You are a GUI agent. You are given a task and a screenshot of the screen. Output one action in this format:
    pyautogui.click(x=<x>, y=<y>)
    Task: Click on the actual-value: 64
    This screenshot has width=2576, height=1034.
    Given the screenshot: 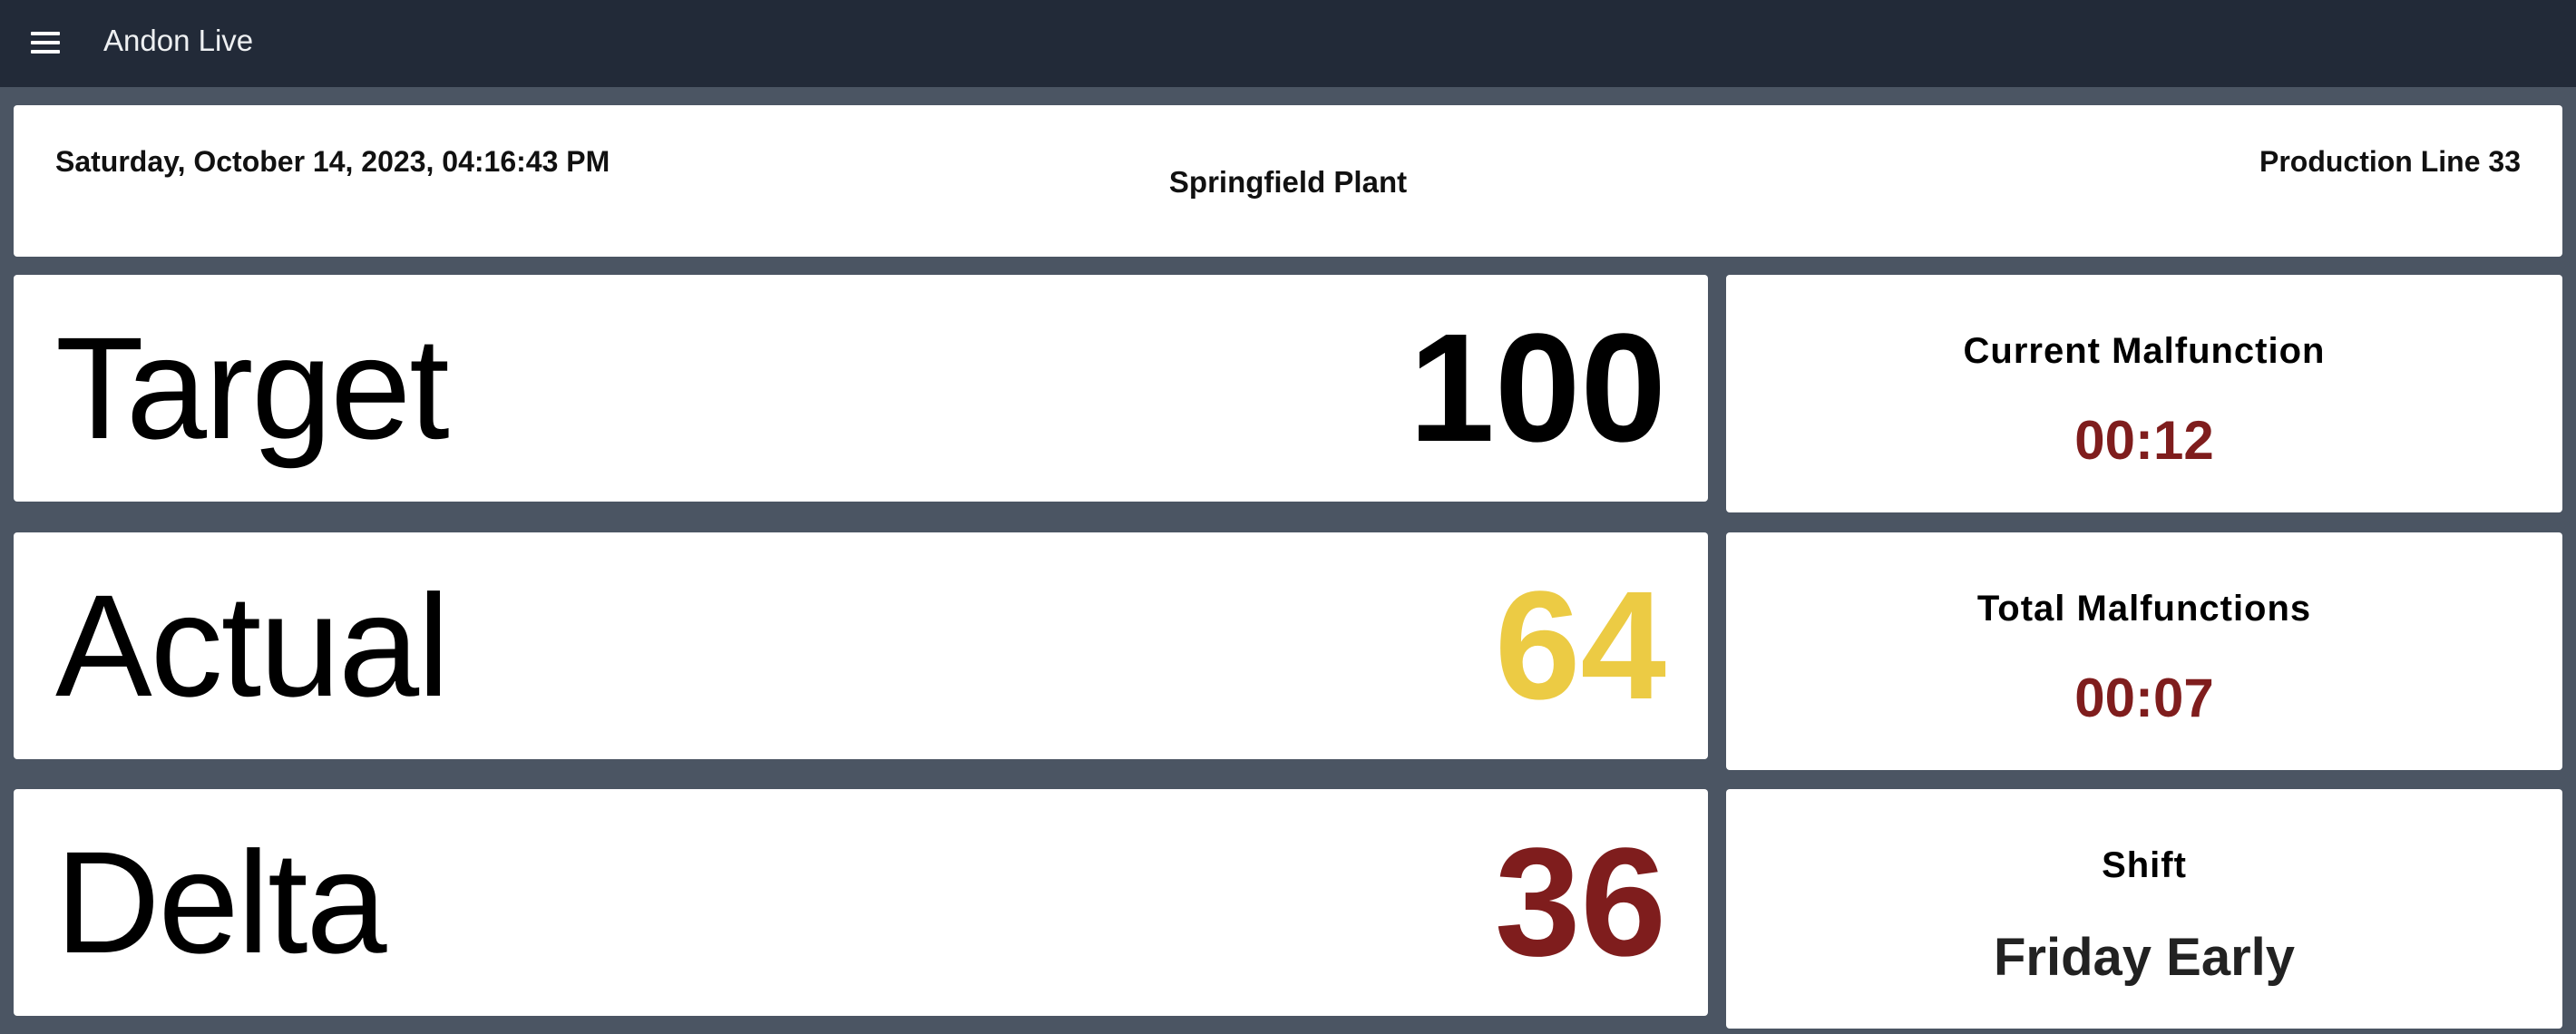 What is the action you would take?
    pyautogui.click(x=1580, y=646)
    